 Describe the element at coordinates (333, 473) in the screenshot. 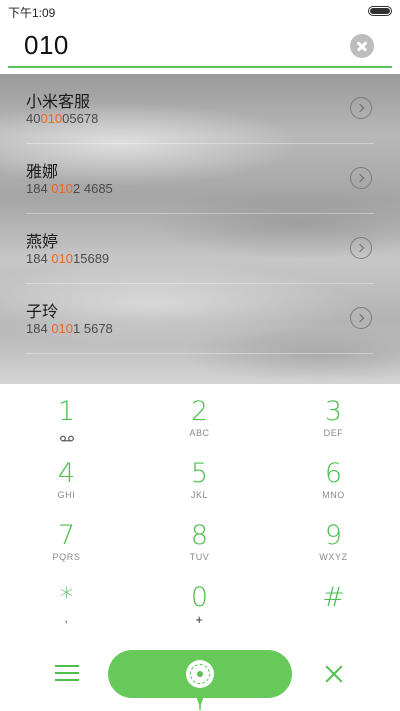

I see `key-digit: 6` at that location.